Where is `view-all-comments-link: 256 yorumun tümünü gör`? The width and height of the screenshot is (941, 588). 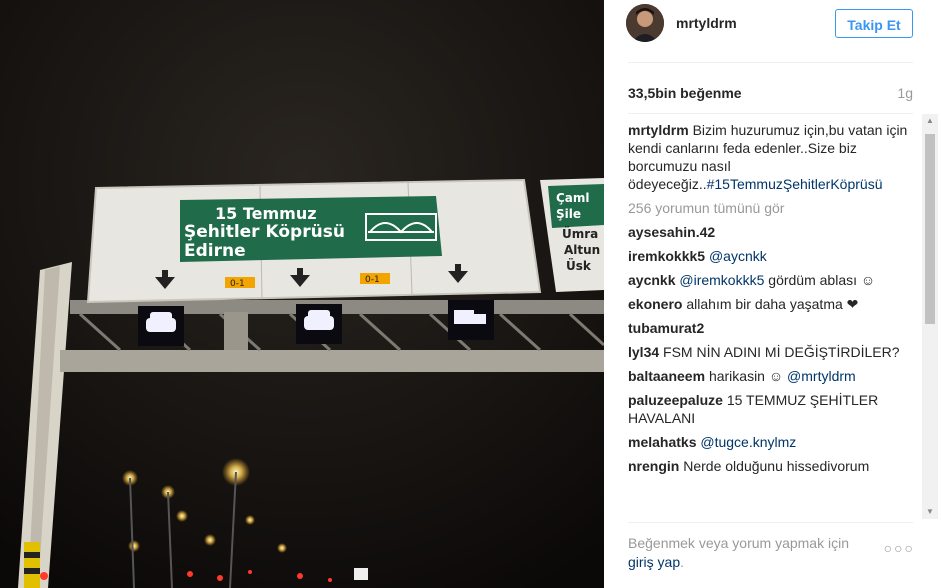
view-all-comments-link: 256 yorumun tümünü gör is located at coordinates (773, 208).